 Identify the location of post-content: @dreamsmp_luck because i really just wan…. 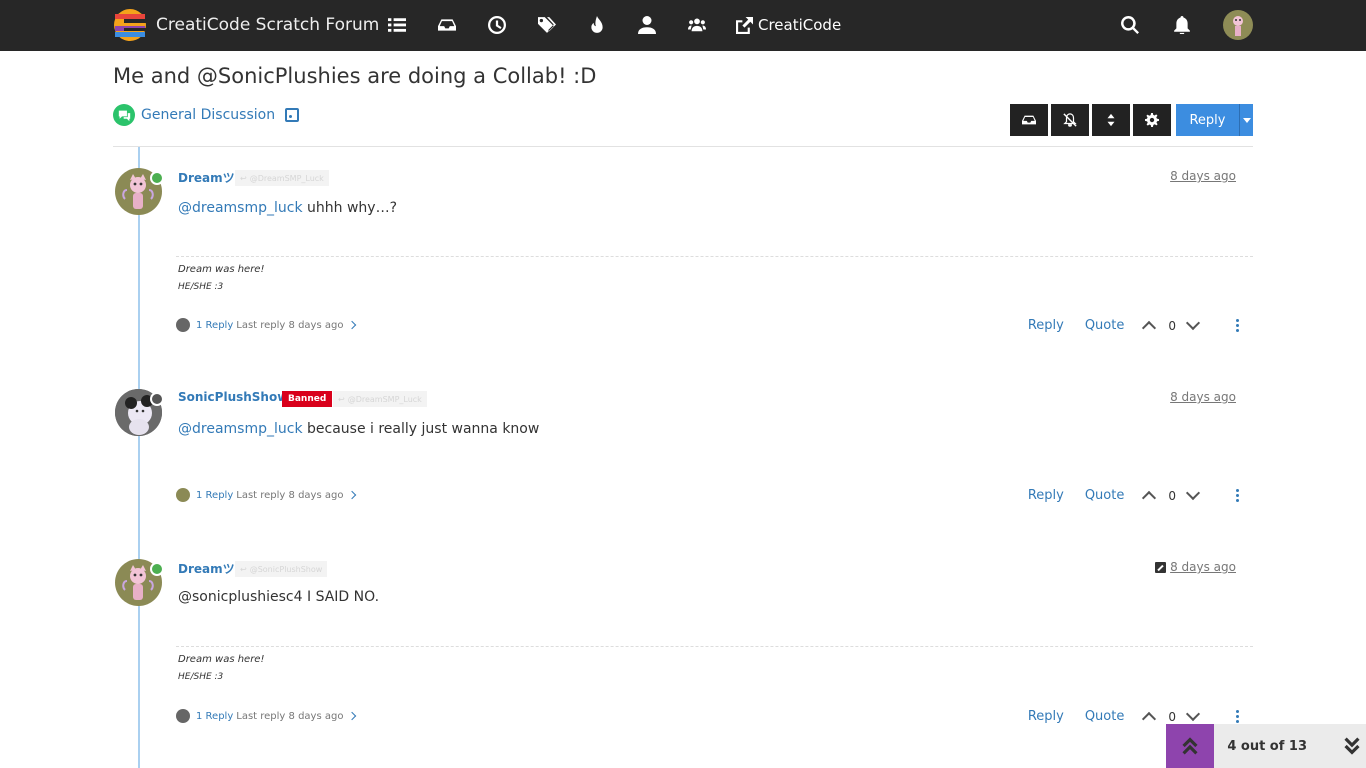
(358, 429).